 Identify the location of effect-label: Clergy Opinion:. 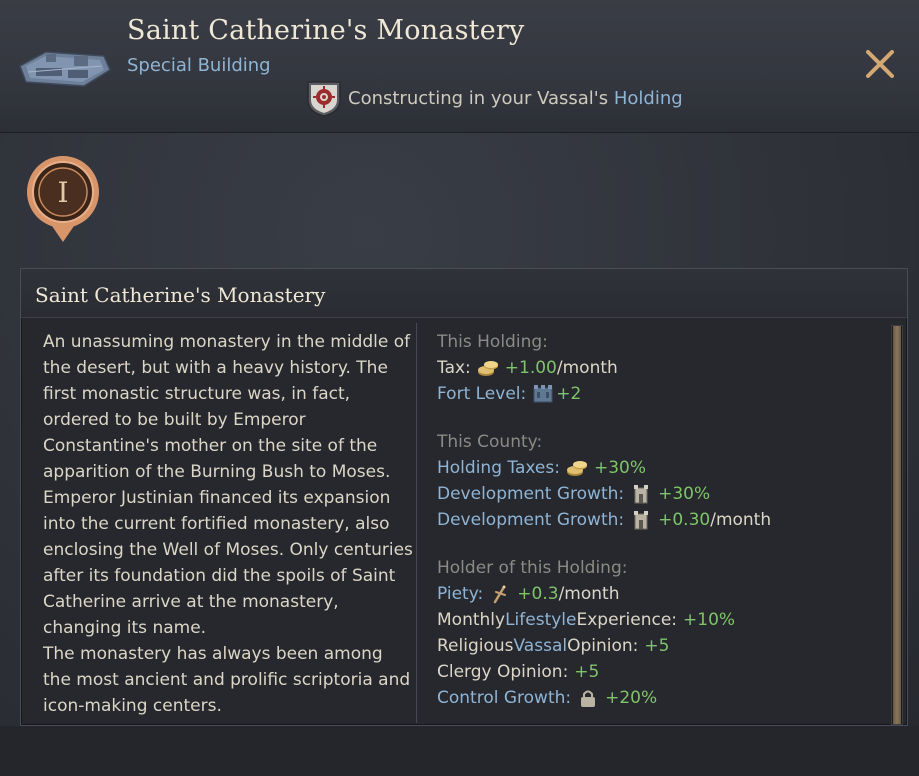
(503, 672).